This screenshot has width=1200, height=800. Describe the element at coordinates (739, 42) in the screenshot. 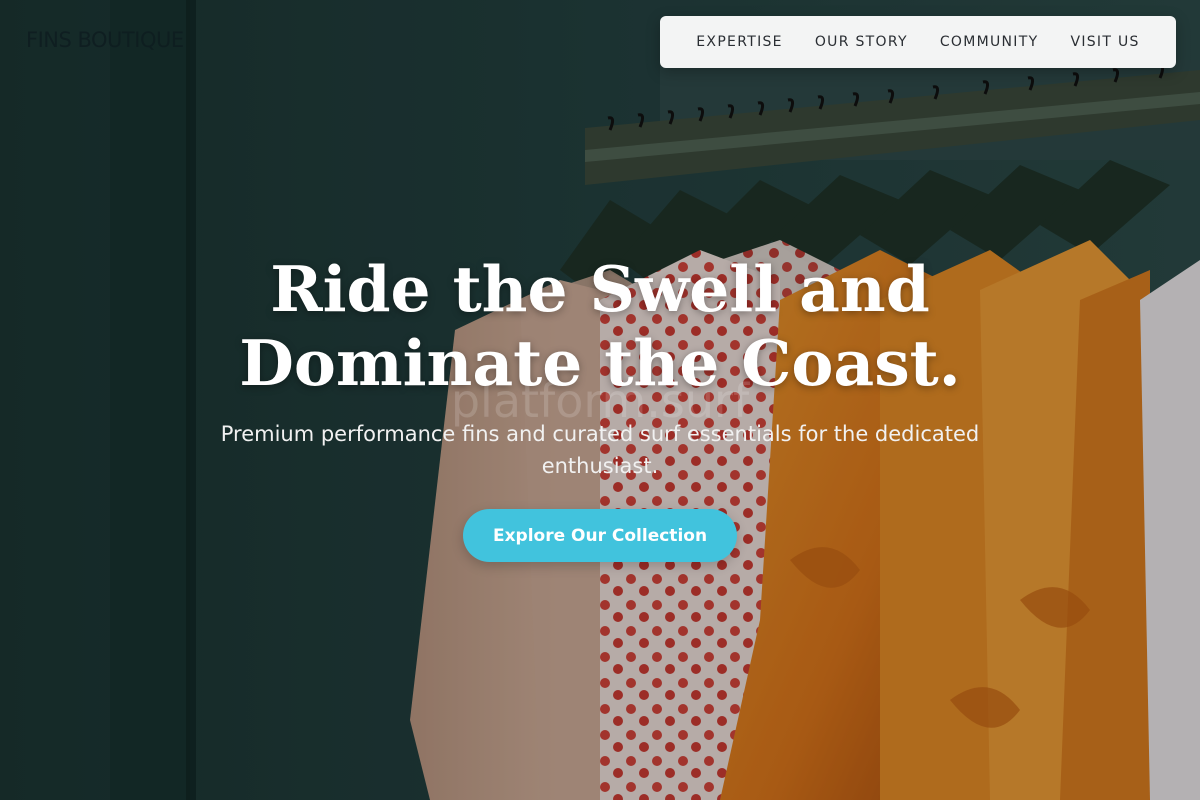

I see `nav-item-expertise: EXPERTISE` at that location.